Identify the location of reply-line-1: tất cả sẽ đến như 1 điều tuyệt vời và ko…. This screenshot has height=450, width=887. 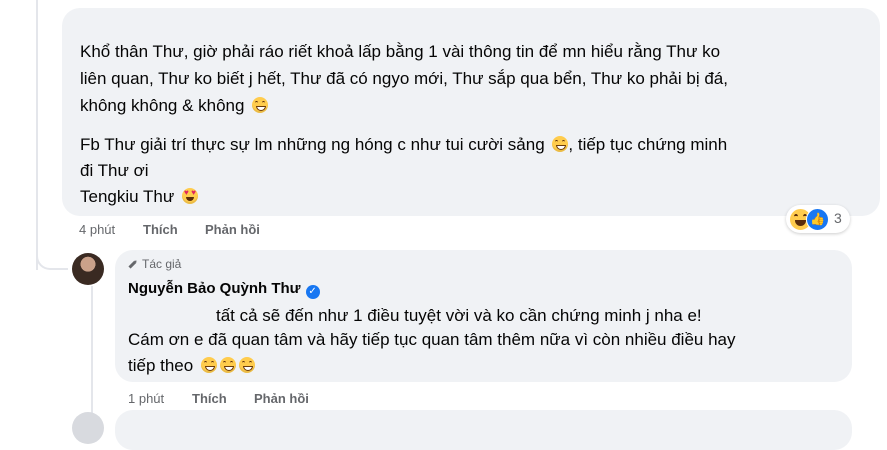
(459, 315).